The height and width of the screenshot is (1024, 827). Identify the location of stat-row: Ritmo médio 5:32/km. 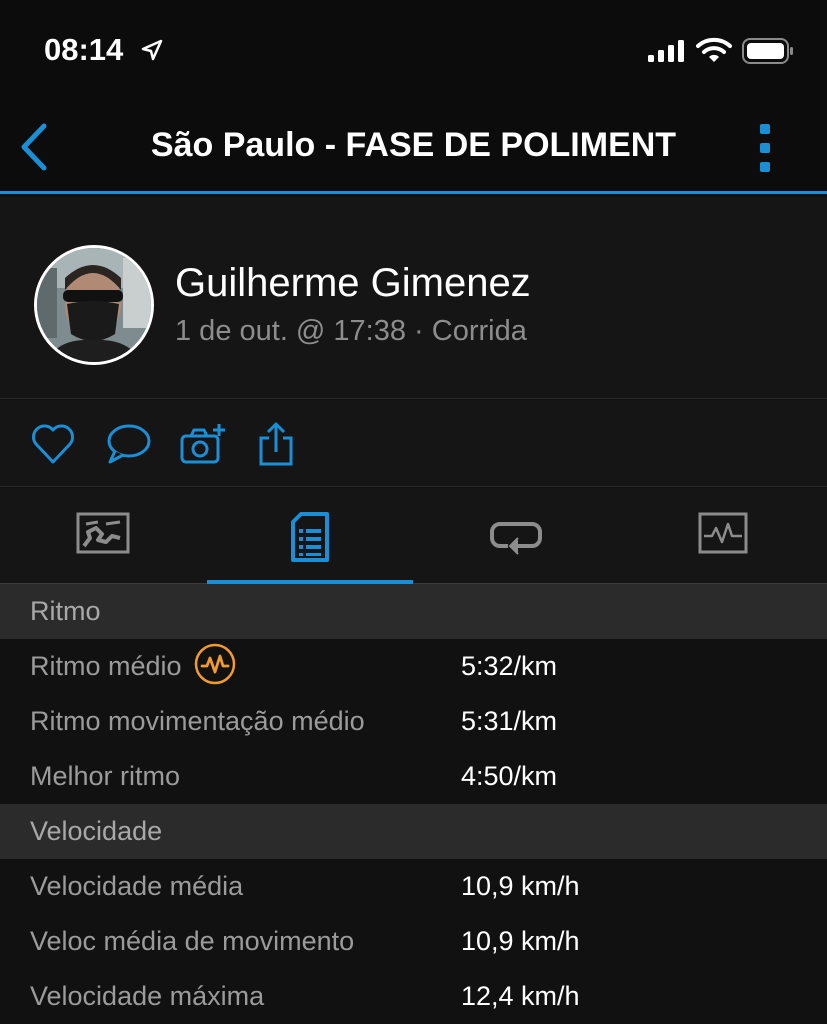
(413, 666).